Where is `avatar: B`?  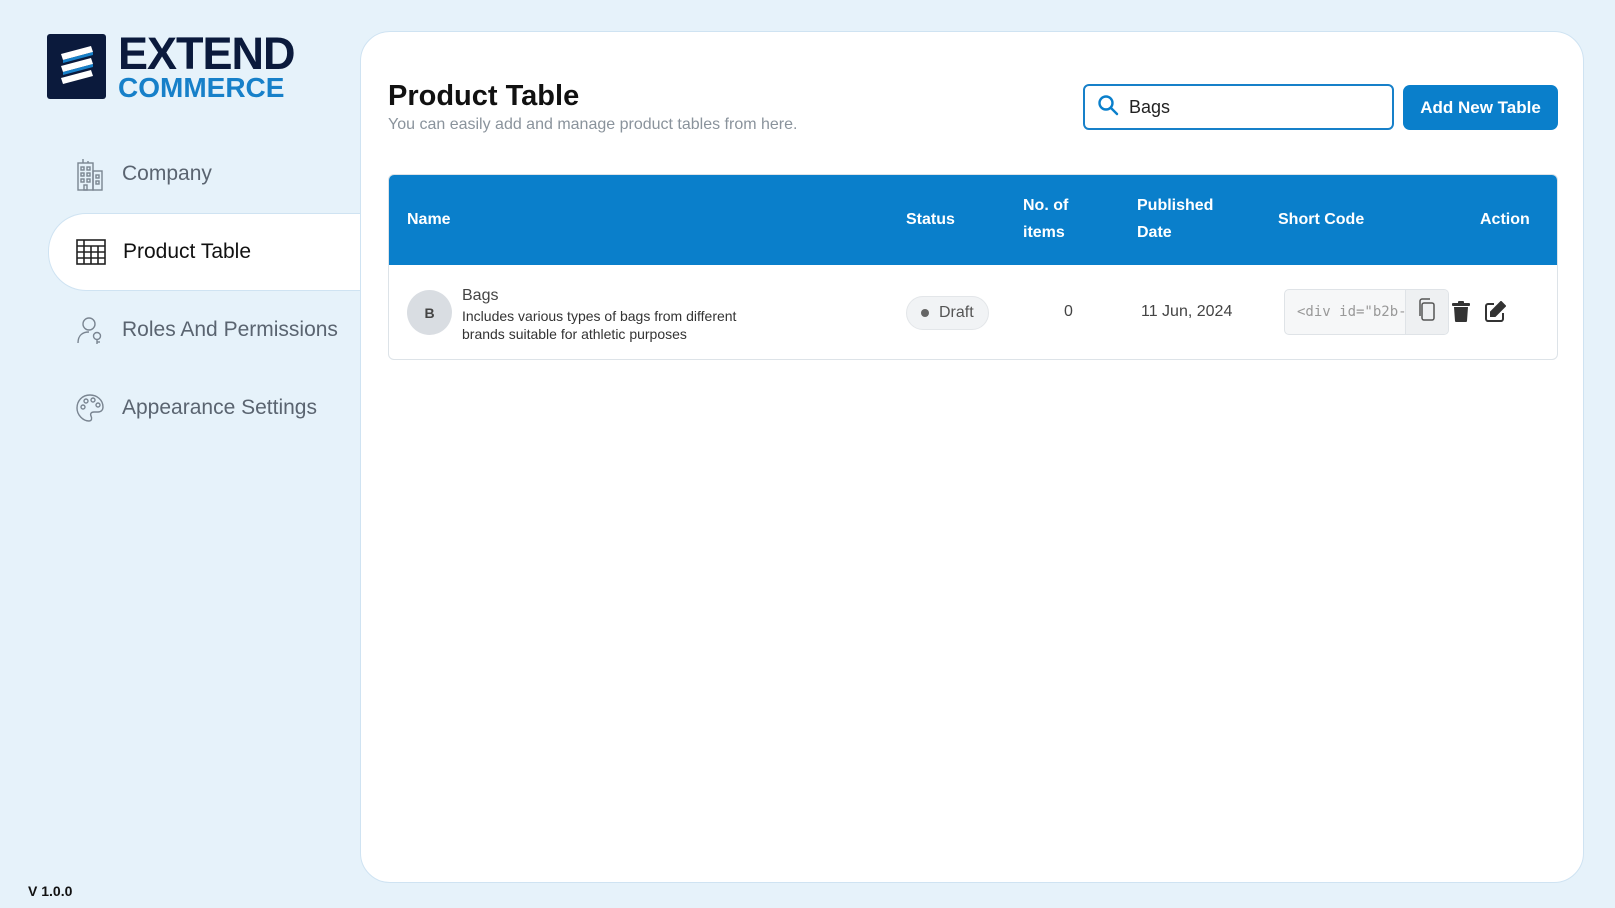 avatar: B is located at coordinates (429, 312).